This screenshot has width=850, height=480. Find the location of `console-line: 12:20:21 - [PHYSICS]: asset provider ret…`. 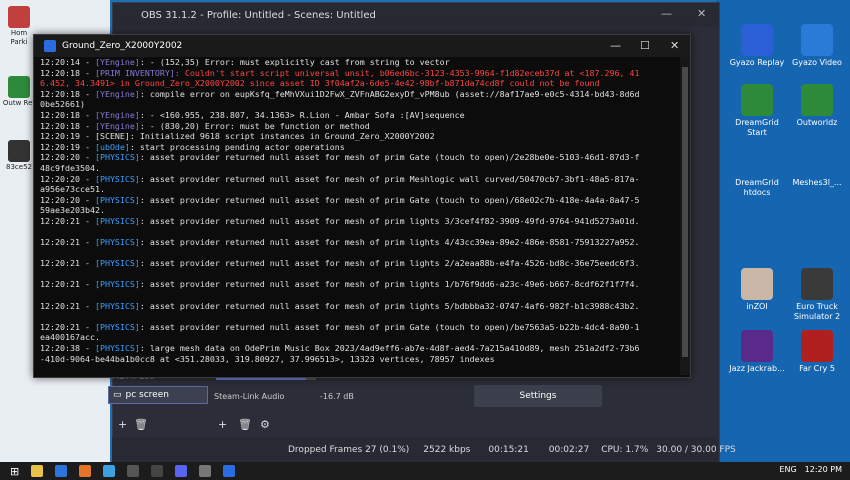

console-line: 12:20:21 - [PHYSICS]: asset provider ret… is located at coordinates (357, 221).